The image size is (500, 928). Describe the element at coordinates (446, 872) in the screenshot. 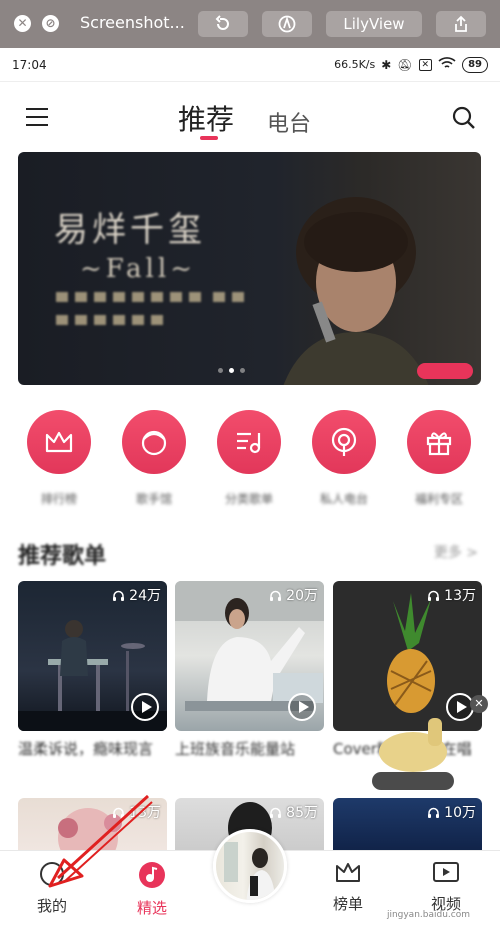

I see `video-icon` at that location.